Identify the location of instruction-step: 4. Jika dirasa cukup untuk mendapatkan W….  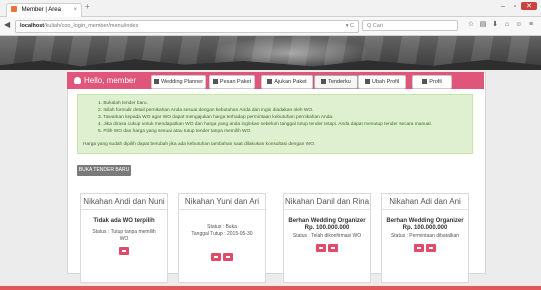
(265, 124).